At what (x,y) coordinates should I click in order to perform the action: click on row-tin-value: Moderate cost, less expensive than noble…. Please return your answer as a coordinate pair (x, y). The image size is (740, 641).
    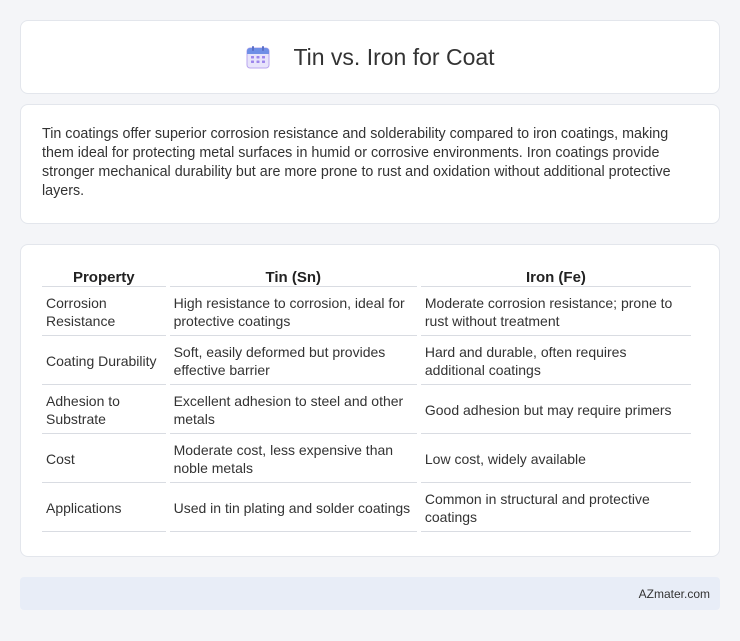
    Looking at the image, I should click on (293, 458).